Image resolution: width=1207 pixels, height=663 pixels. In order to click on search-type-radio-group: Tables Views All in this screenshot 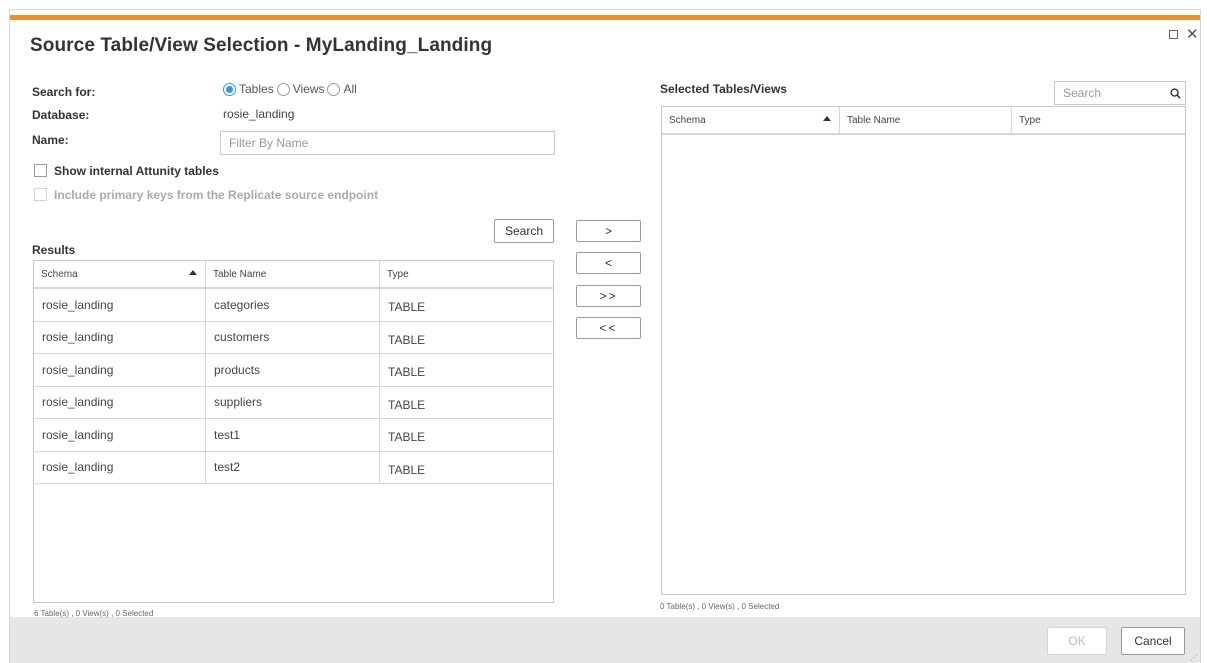, I will do `click(291, 89)`.